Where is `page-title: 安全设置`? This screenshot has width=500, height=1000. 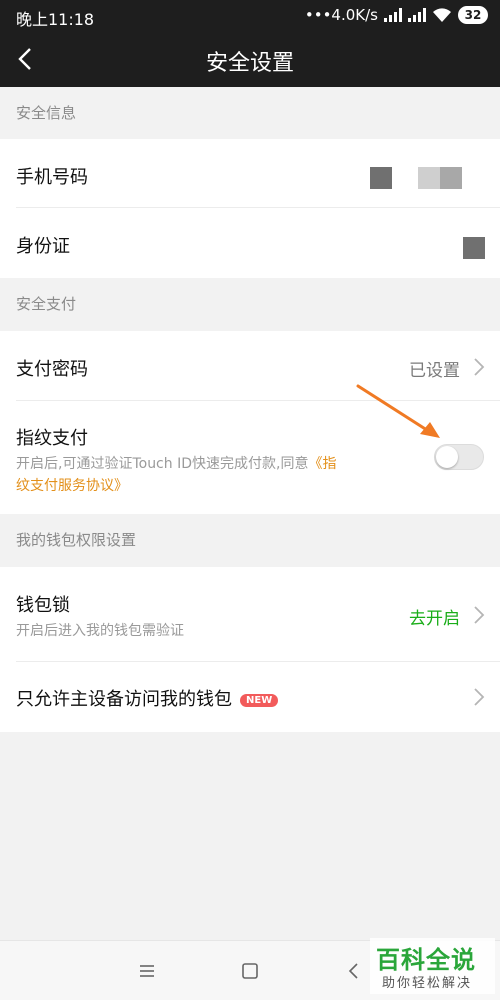
page-title: 安全设置 is located at coordinates (249, 63).